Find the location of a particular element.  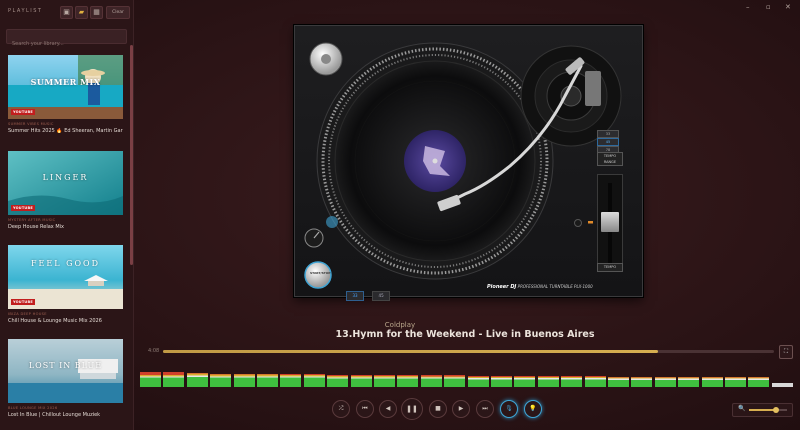

volume-control: 🔍 is located at coordinates (762, 410).